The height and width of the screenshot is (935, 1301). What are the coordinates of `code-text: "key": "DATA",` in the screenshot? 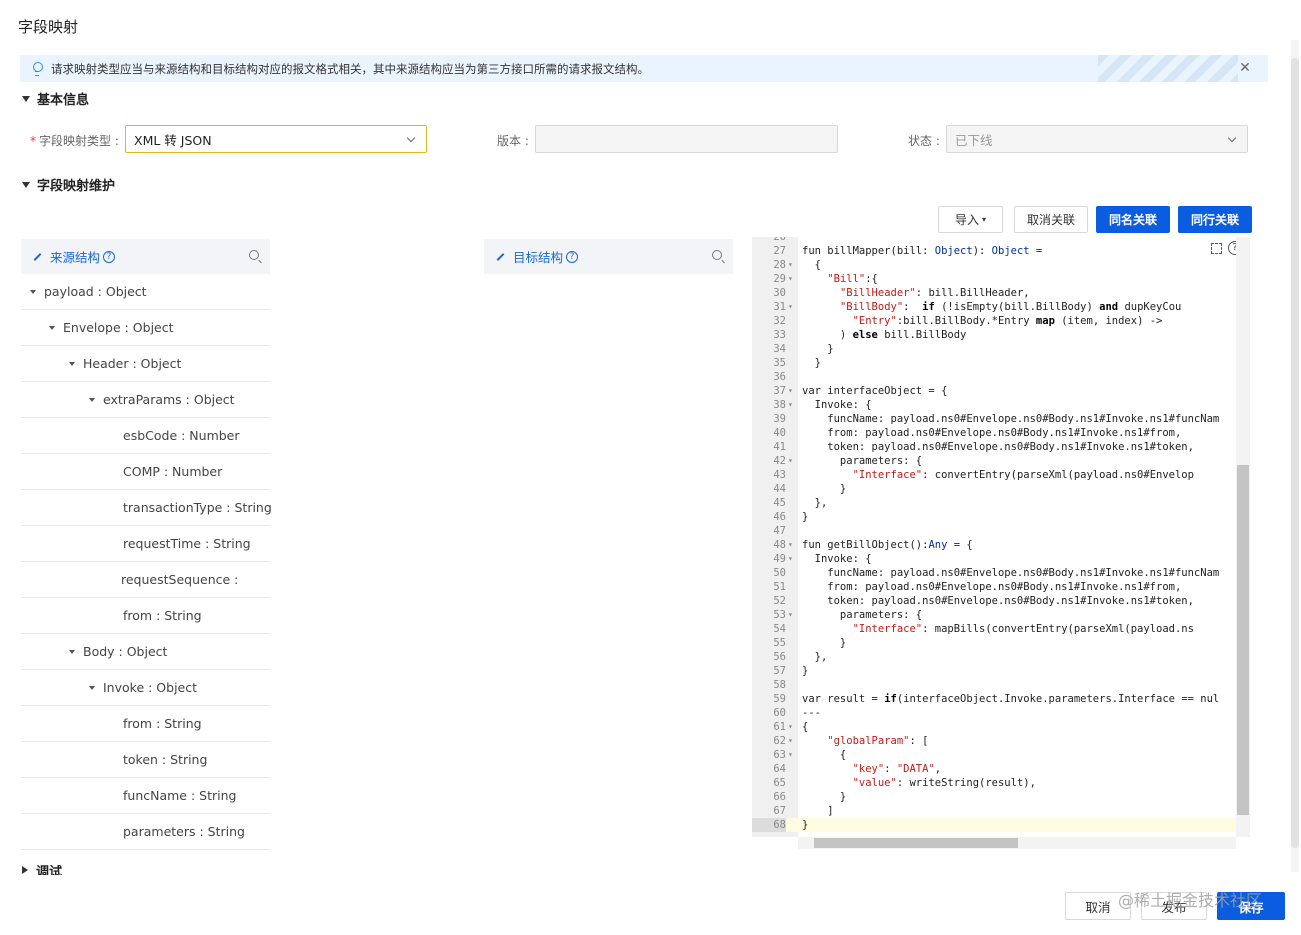 It's located at (897, 769).